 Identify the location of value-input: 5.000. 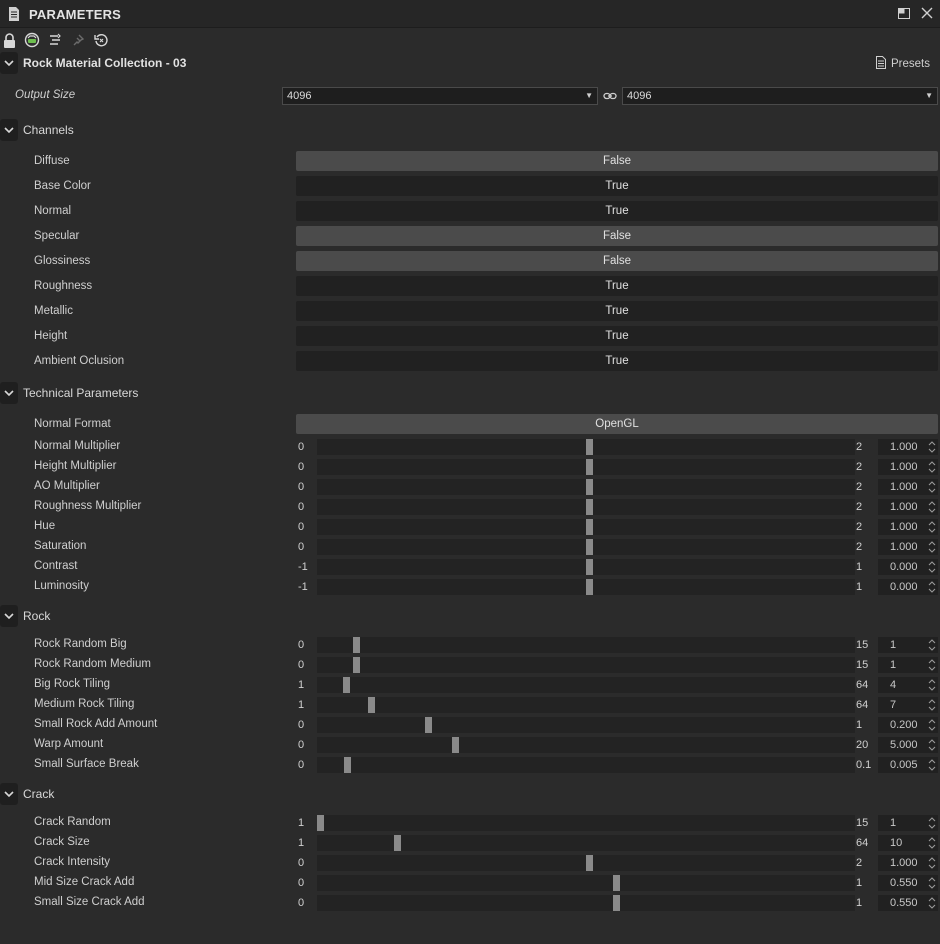
(908, 745).